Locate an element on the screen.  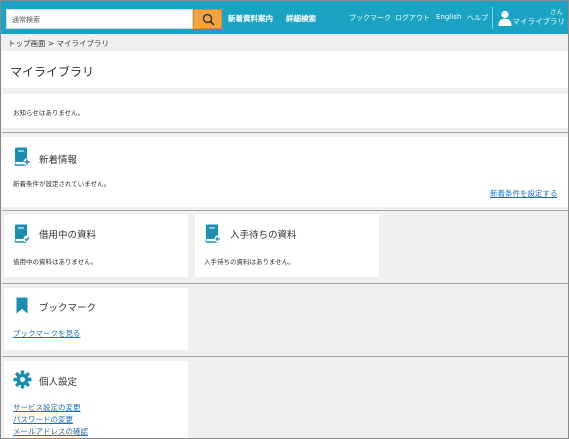
user-suffix: さん is located at coordinates (556, 12).